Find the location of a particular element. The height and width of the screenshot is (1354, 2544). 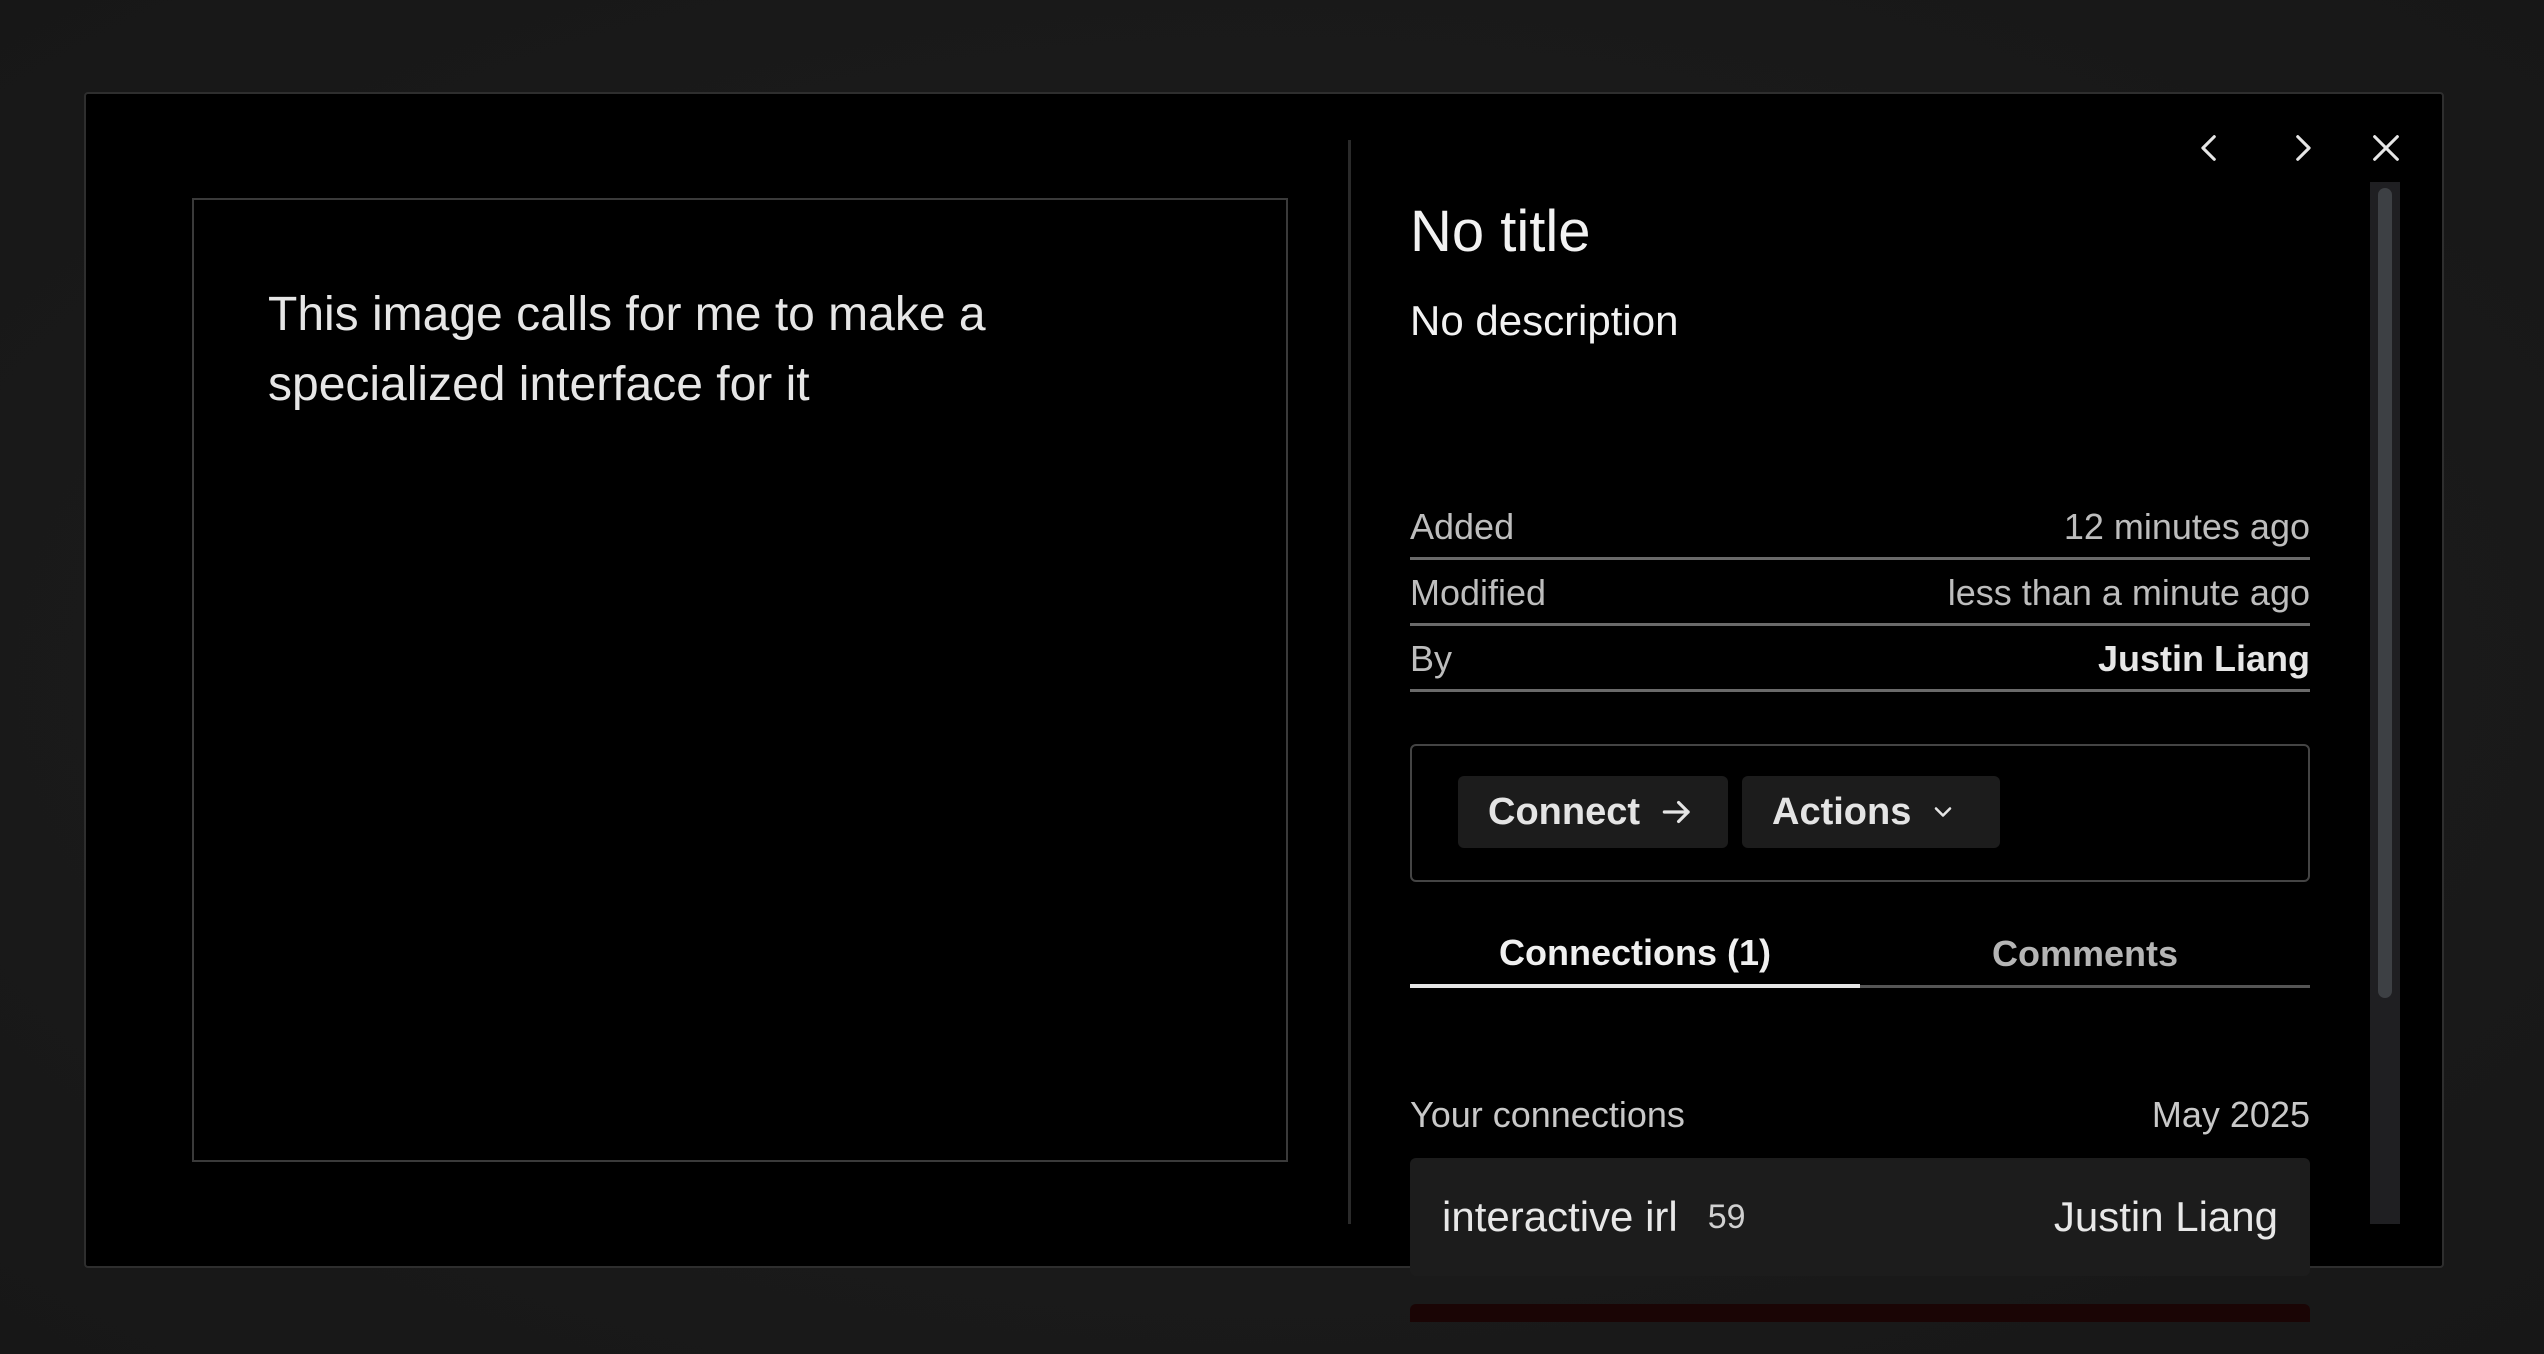

meta-value: less than a minute ago is located at coordinates (2128, 592).